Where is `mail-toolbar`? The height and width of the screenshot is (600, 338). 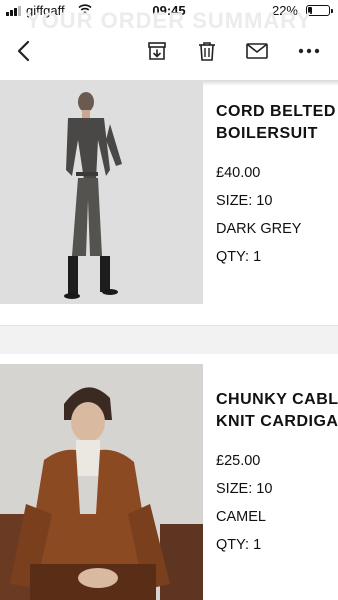 mail-toolbar is located at coordinates (169, 51).